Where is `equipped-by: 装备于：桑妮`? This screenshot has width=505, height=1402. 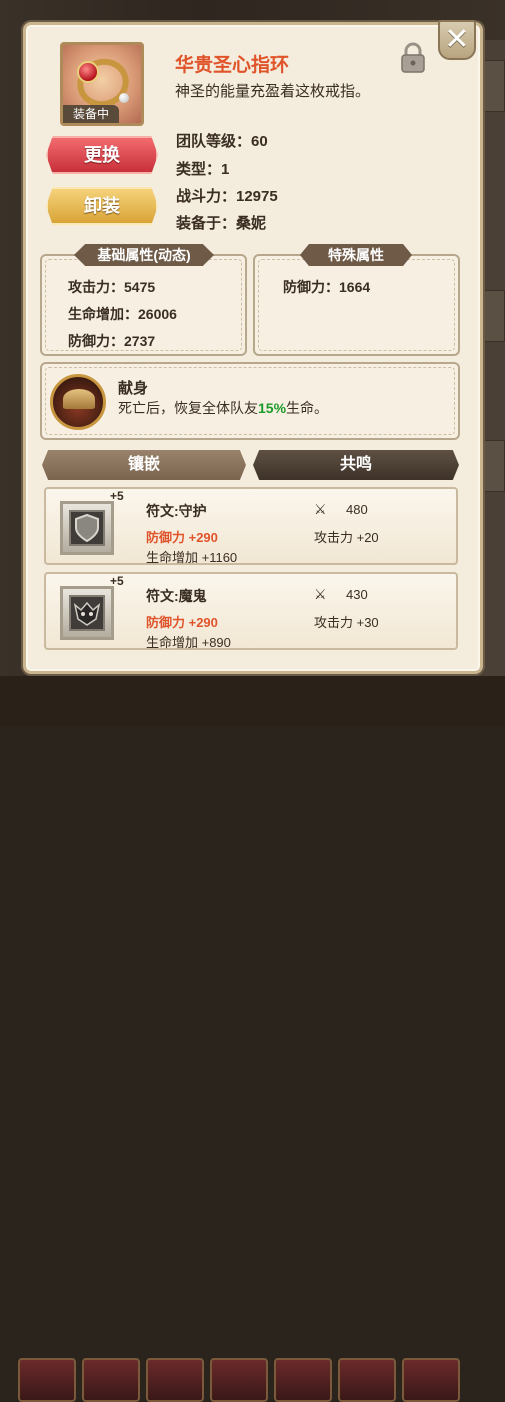
equipped-by: 装备于：桑妮 is located at coordinates (221, 223).